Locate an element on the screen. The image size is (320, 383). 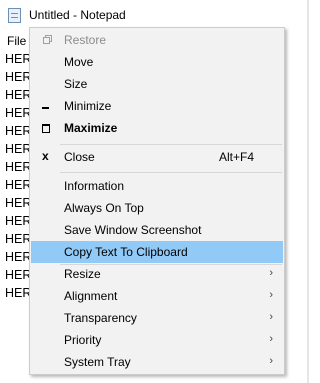
menu-item-information: Information is located at coordinates (157, 186).